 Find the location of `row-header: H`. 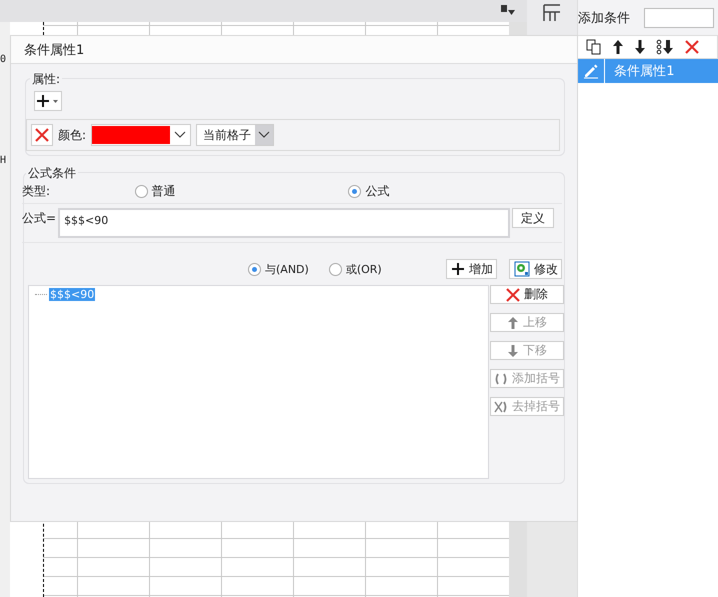

row-header: H is located at coordinates (4, 160).